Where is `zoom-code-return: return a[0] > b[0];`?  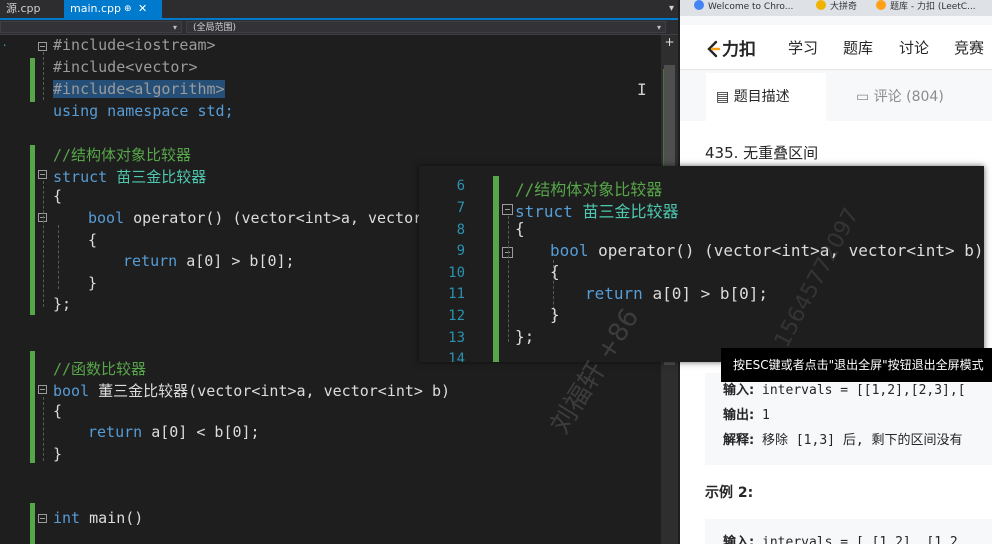
zoom-code-return: return a[0] > b[0]; is located at coordinates (676, 293).